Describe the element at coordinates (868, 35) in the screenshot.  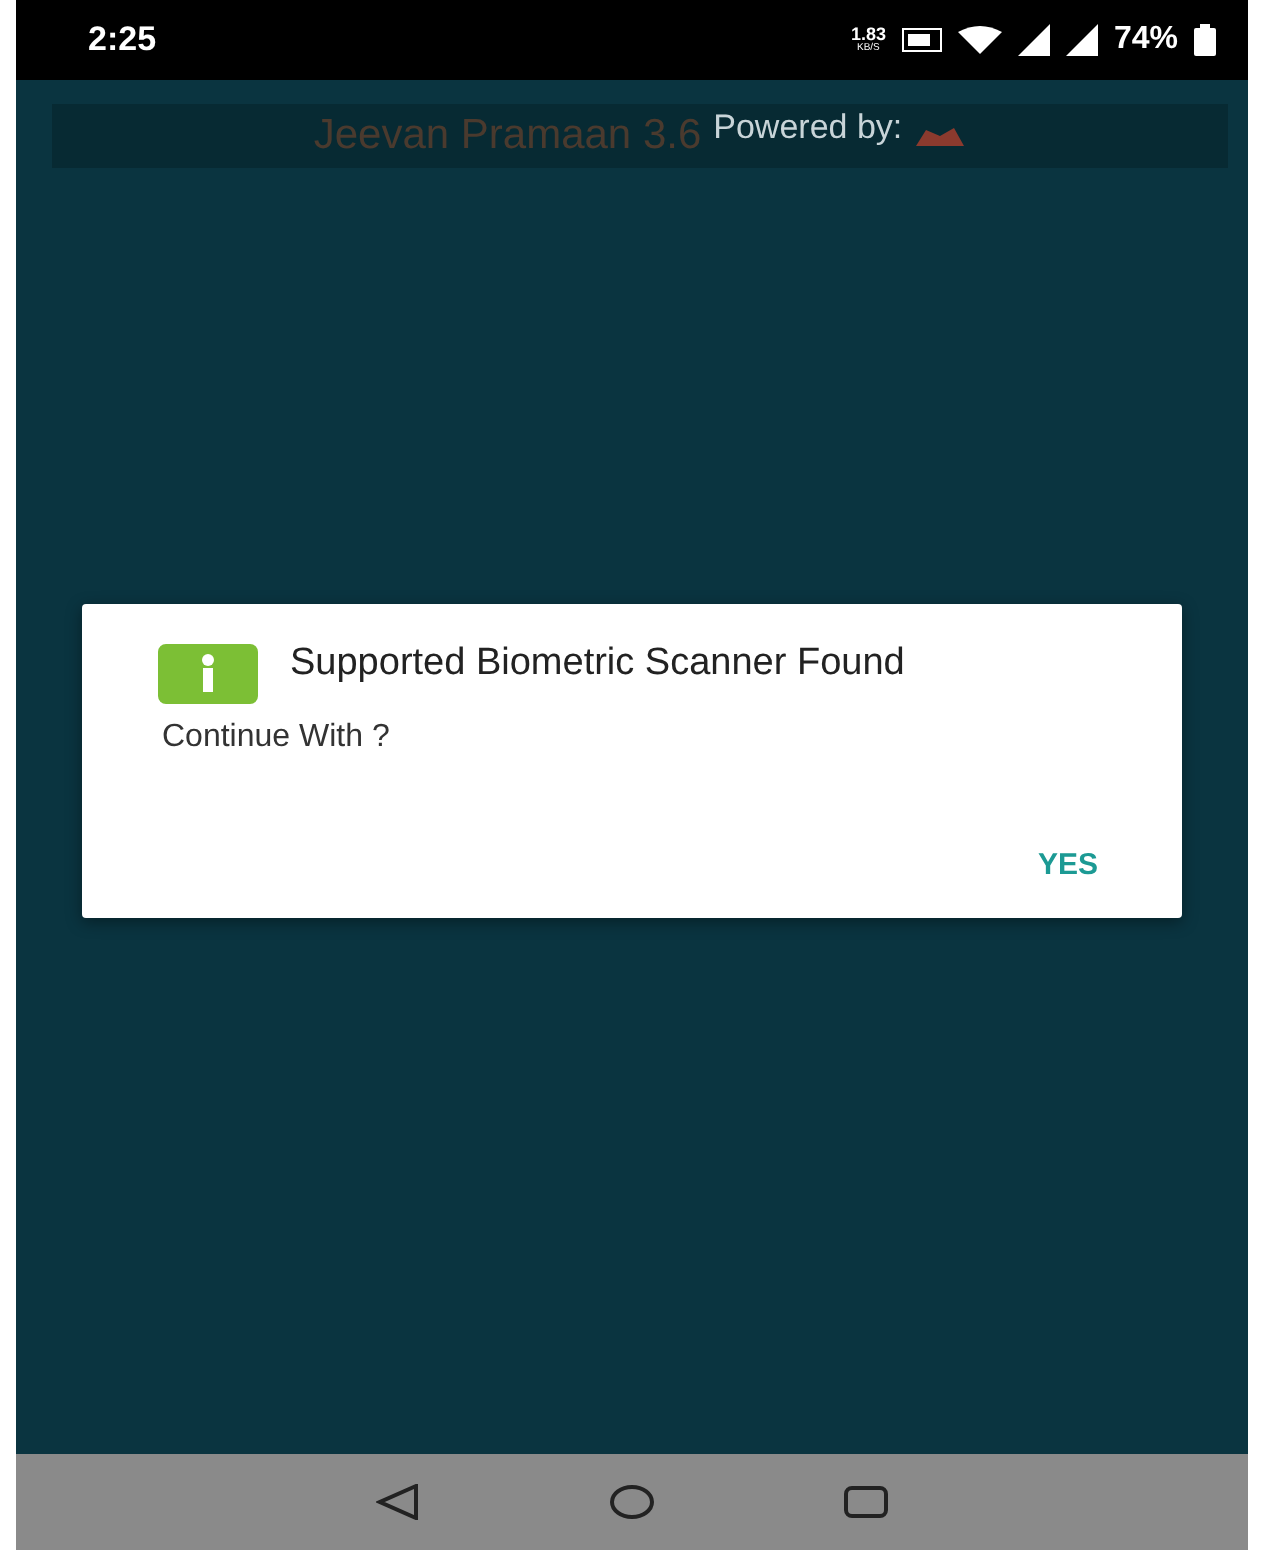
I see `network-speed: 1.83` at that location.